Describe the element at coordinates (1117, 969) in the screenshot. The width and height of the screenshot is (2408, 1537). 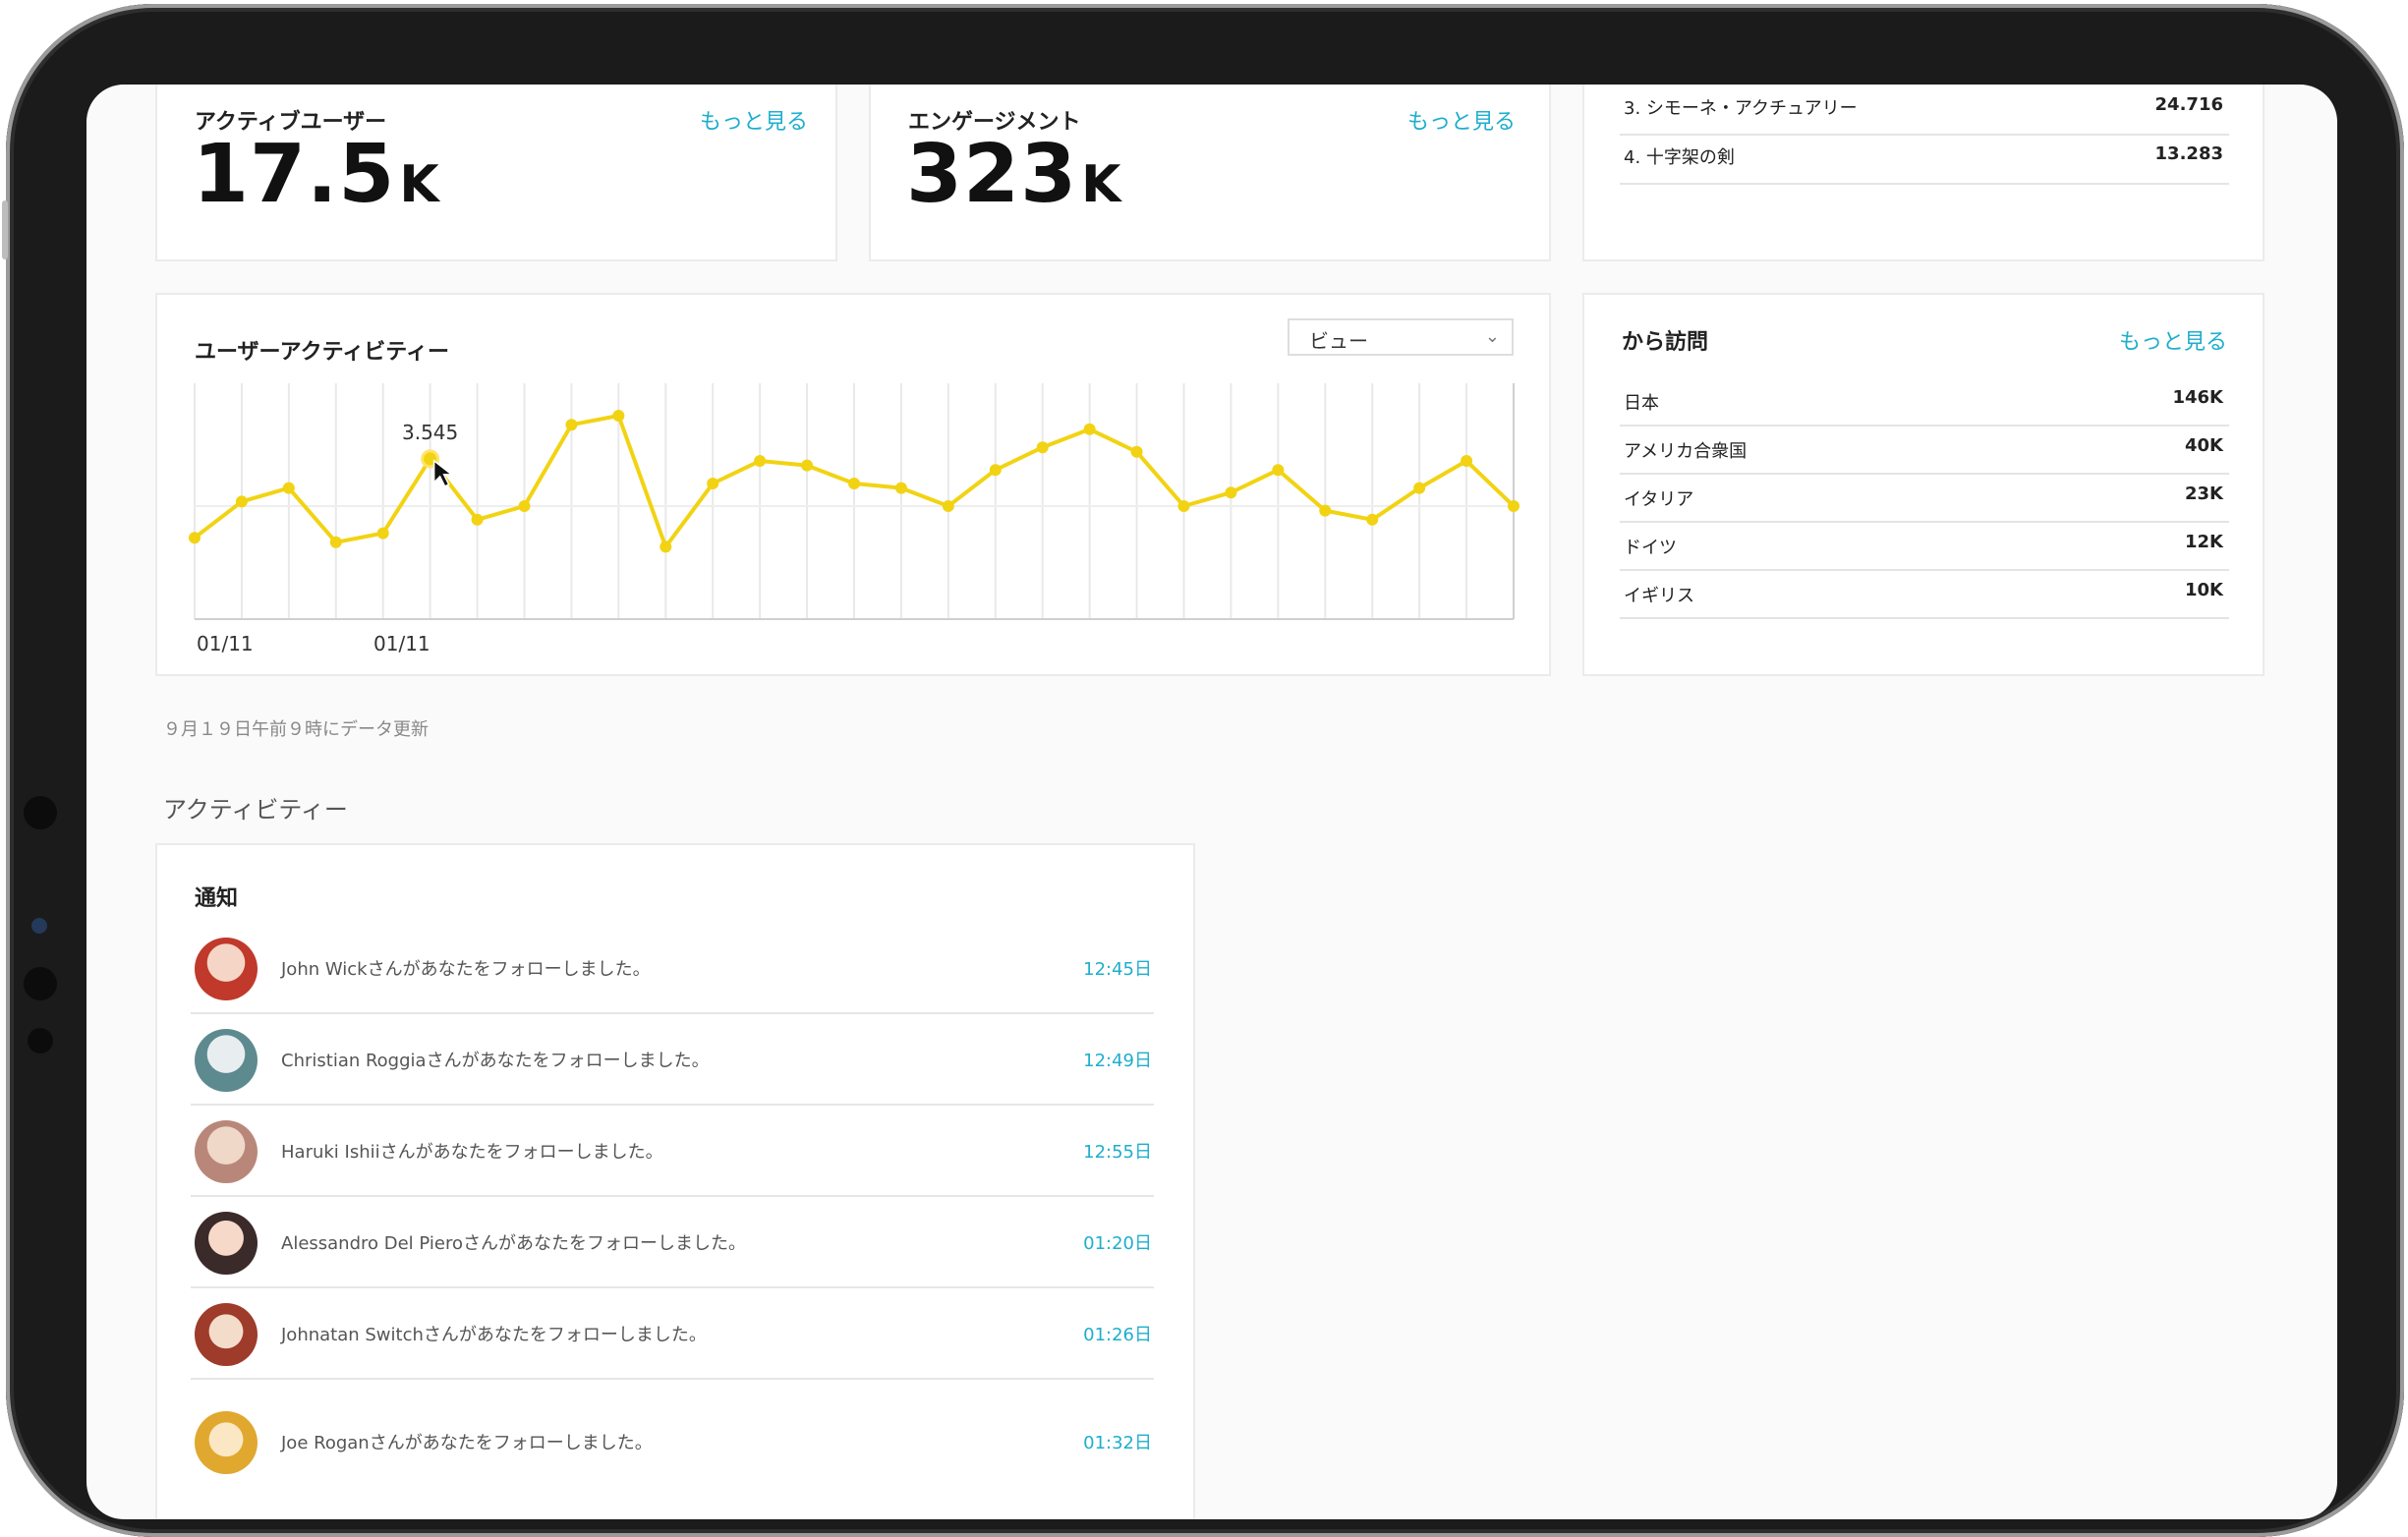
I see `notification-time: 12:45日` at that location.